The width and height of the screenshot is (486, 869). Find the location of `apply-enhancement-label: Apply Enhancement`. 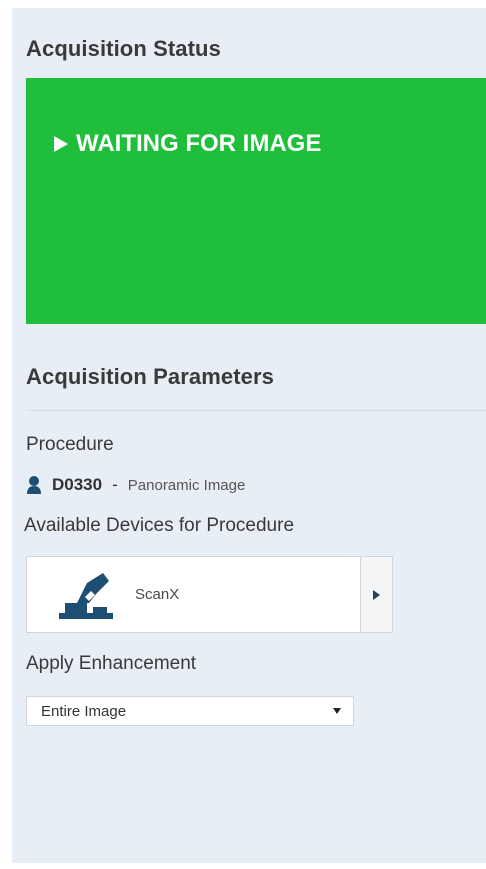

apply-enhancement-label: Apply Enhancement is located at coordinates (111, 663).